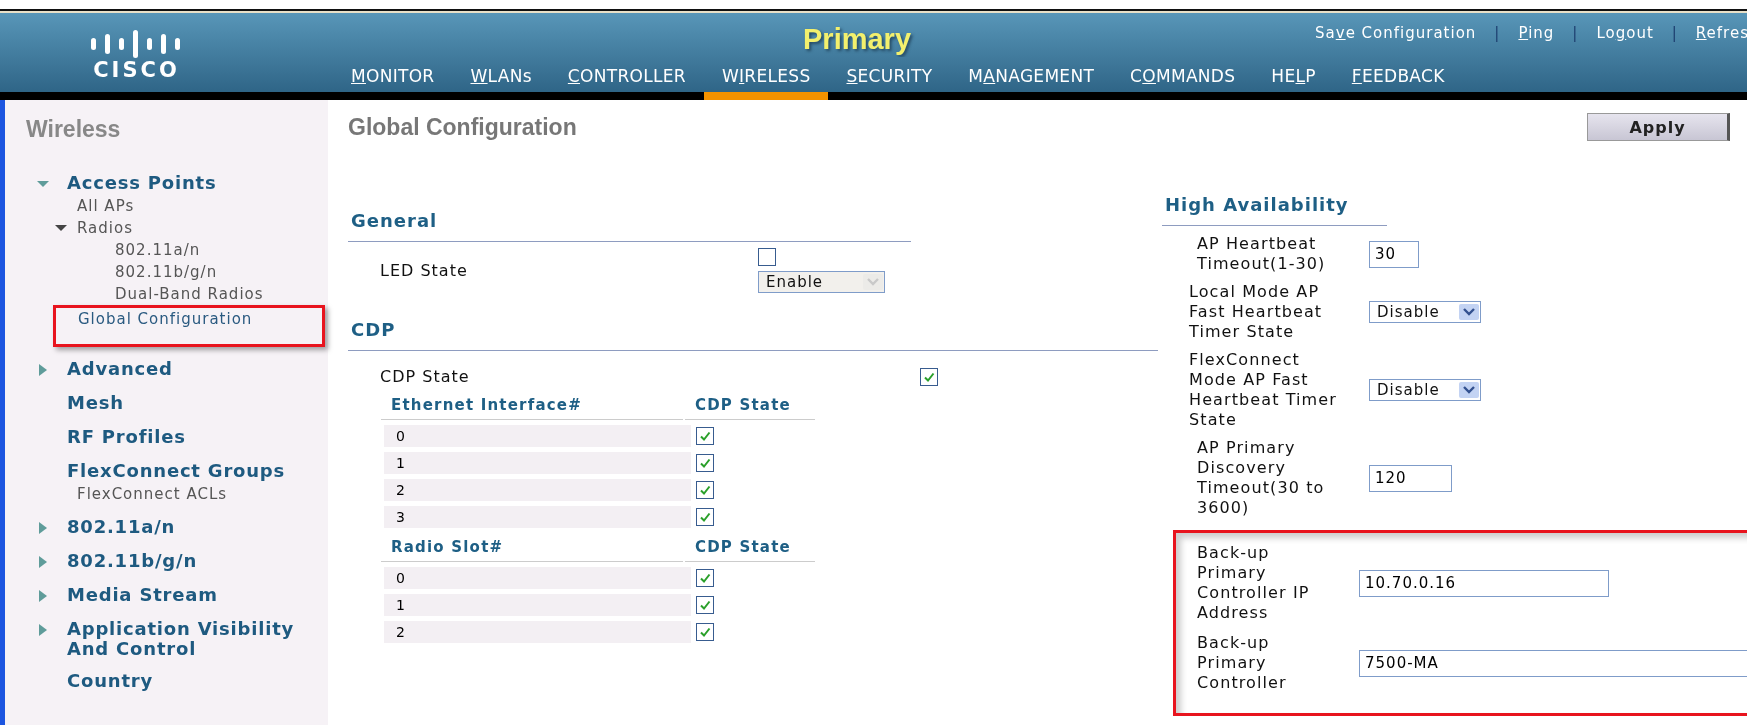 This screenshot has width=1747, height=725. What do you see at coordinates (537, 517) in the screenshot?
I see `table-cell: 3` at bounding box center [537, 517].